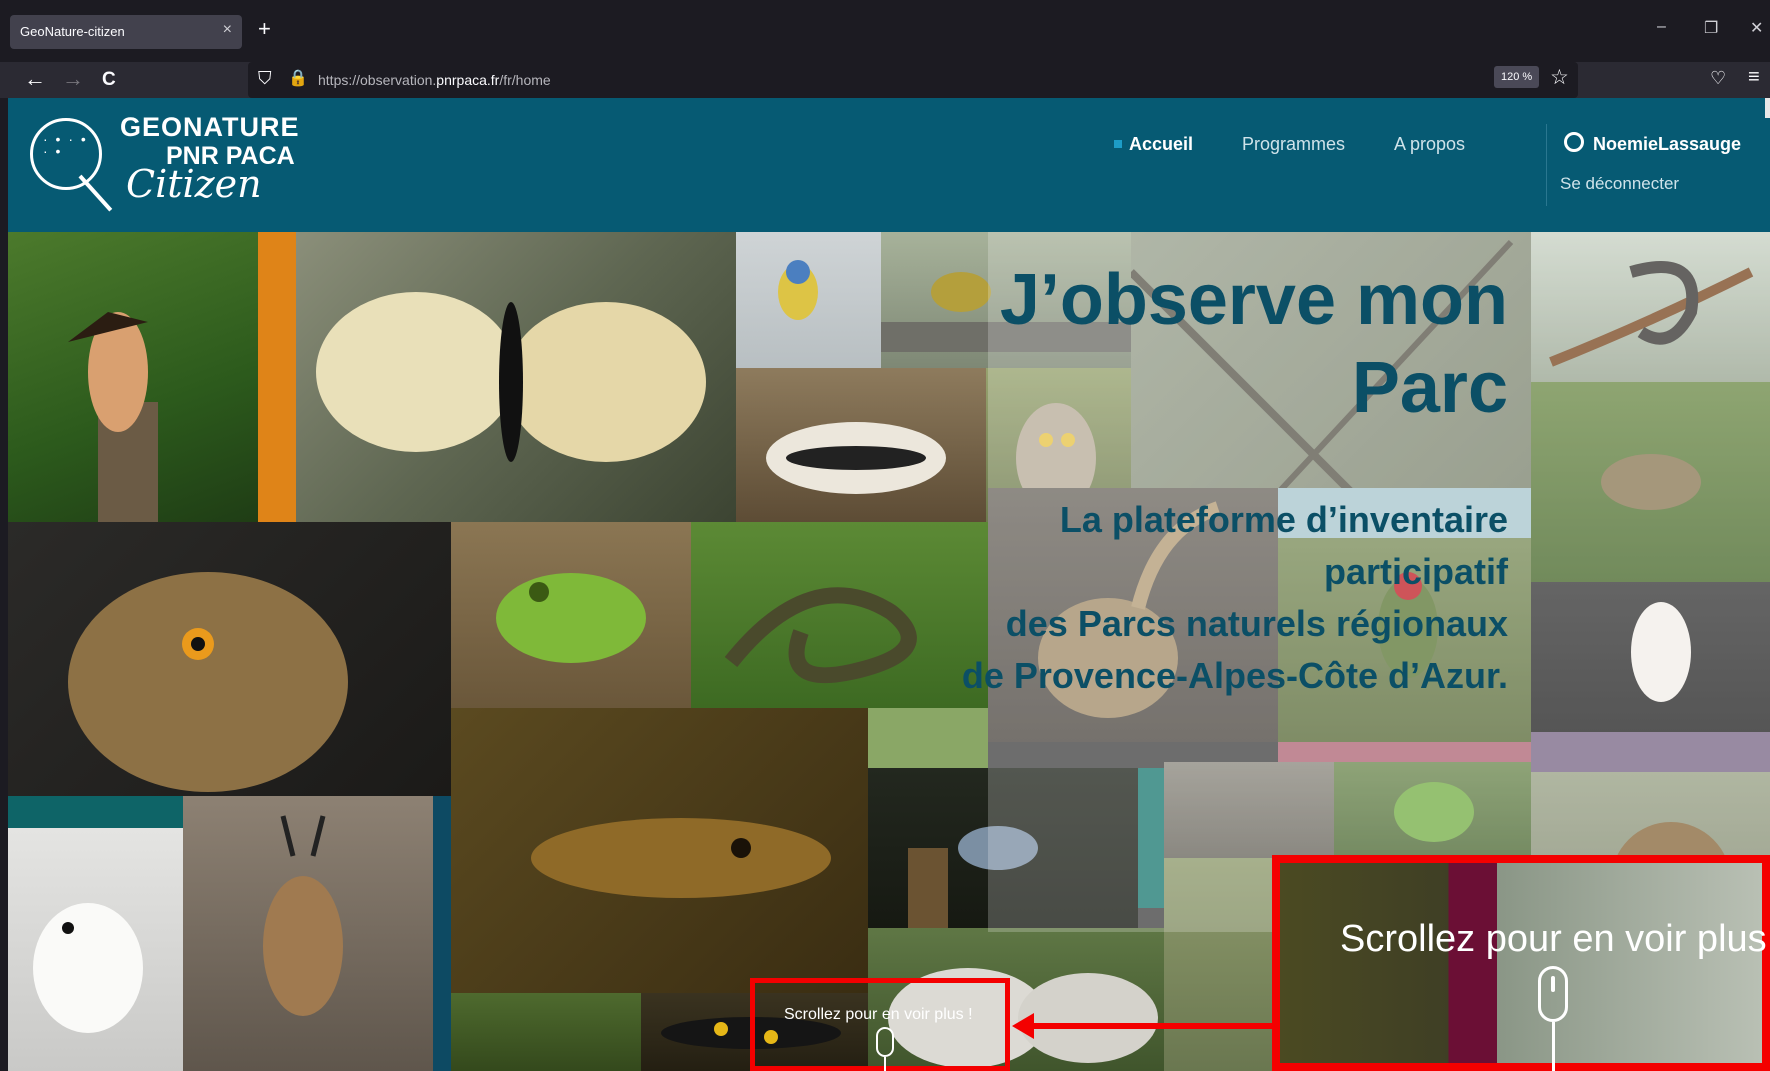  Describe the element at coordinates (1574, 142) in the screenshot. I see `user-account-icon` at that location.